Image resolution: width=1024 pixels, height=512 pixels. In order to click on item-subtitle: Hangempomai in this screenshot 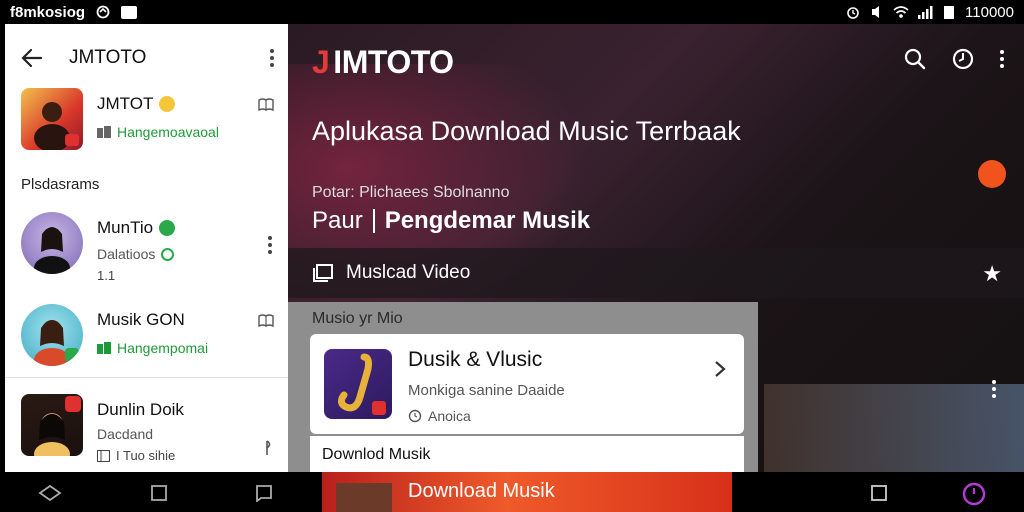, I will do `click(163, 348)`.